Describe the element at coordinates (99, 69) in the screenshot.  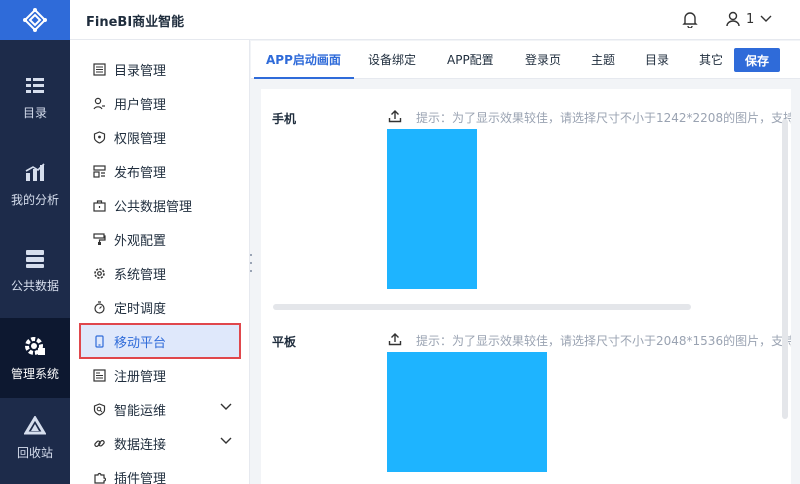
I see `catalog-manage-icon` at that location.